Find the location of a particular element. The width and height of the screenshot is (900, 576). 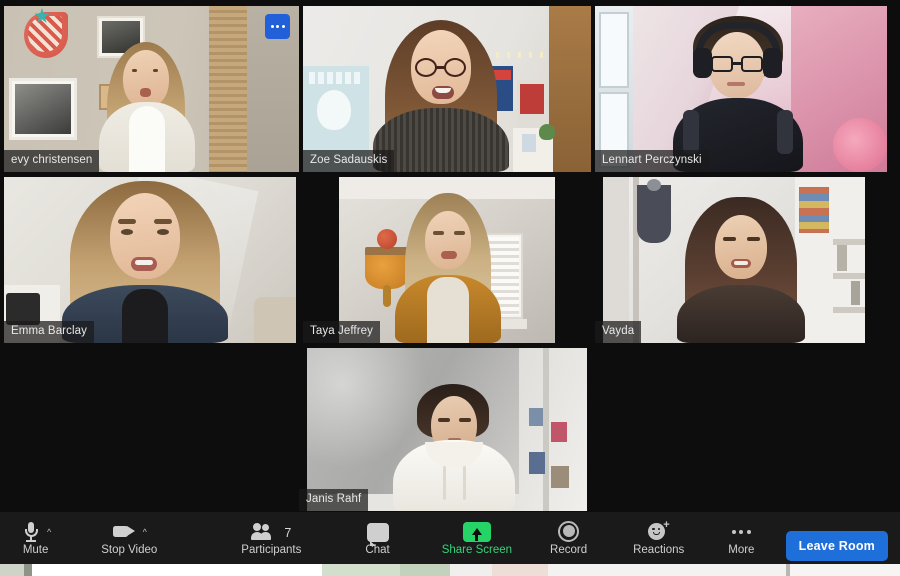

participants-label: Participants is located at coordinates (271, 549).